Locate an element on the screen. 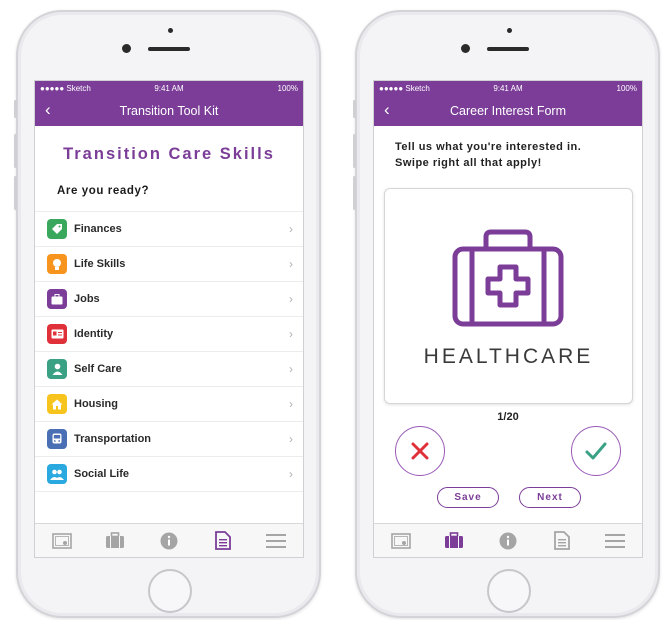 The width and height of the screenshot is (664, 620). intro-line-1: Tell us what you're interested in. is located at coordinates (488, 147).